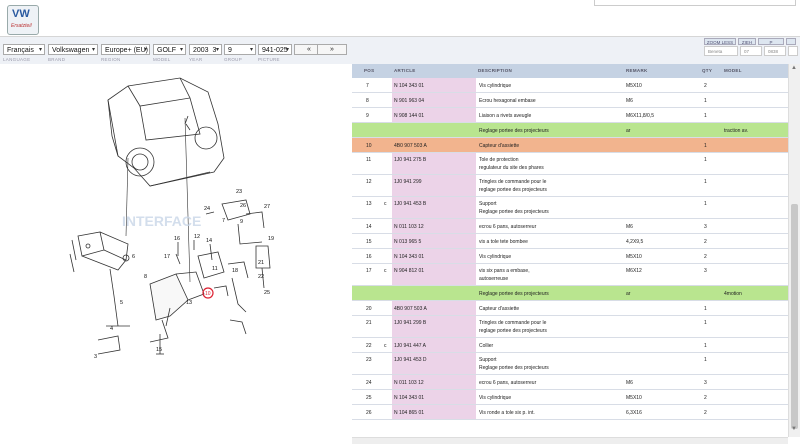 The image size is (800, 445). What do you see at coordinates (23, 20) in the screenshot?
I see `brand-logo: VW Ersatzteil` at bounding box center [23, 20].